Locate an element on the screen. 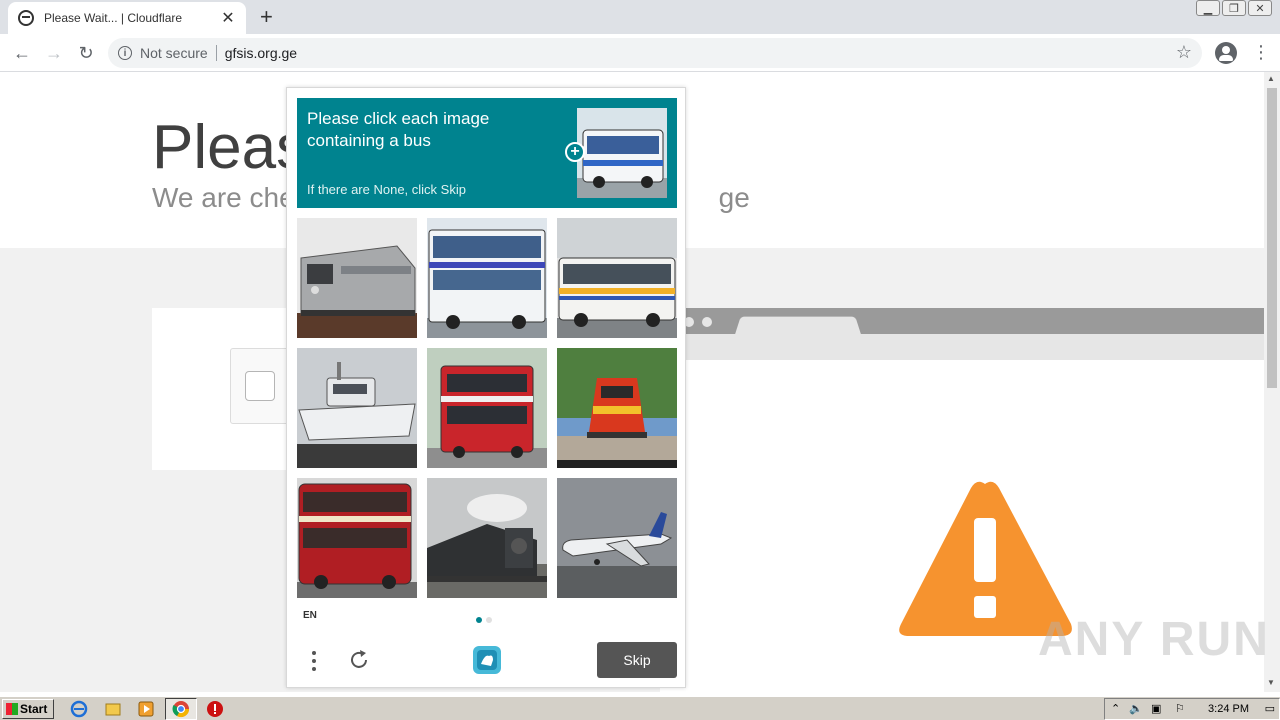 This screenshot has width=1280, height=720. minimize-icon: ▁ is located at coordinates (1208, 8).